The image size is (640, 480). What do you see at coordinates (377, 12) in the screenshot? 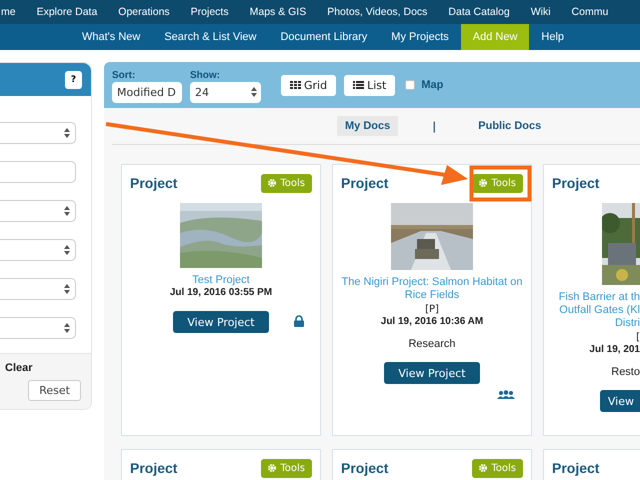
I see `nav-link: Photos, Videos, Docs` at bounding box center [377, 12].